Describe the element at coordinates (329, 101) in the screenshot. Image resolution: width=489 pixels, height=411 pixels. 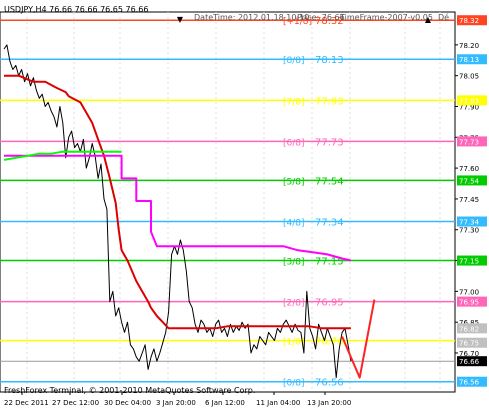
I see `murrey-level-value: 77.93` at that location.